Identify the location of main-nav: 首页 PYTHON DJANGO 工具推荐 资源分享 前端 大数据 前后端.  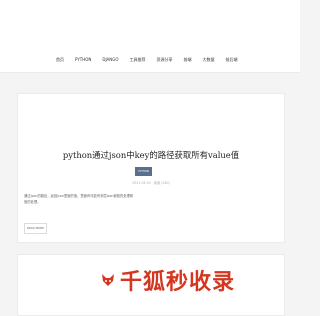
(152, 60).